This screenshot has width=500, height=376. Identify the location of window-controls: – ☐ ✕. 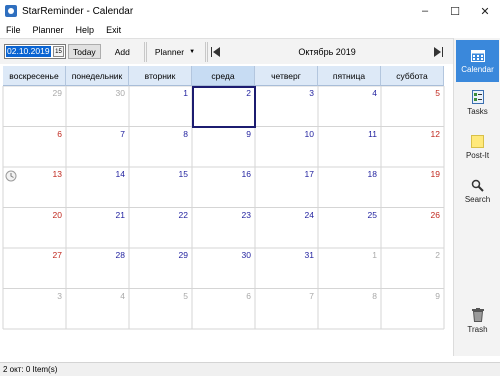
(455, 11).